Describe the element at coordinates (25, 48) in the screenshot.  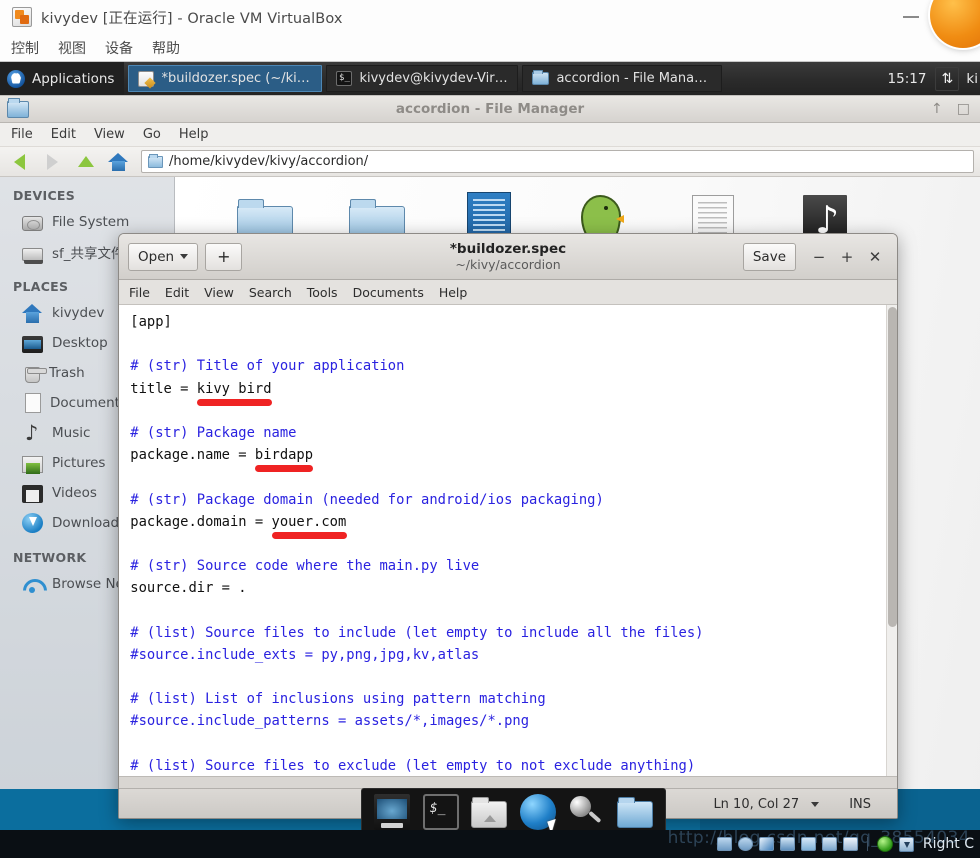
I see `menu-control: 控制` at that location.